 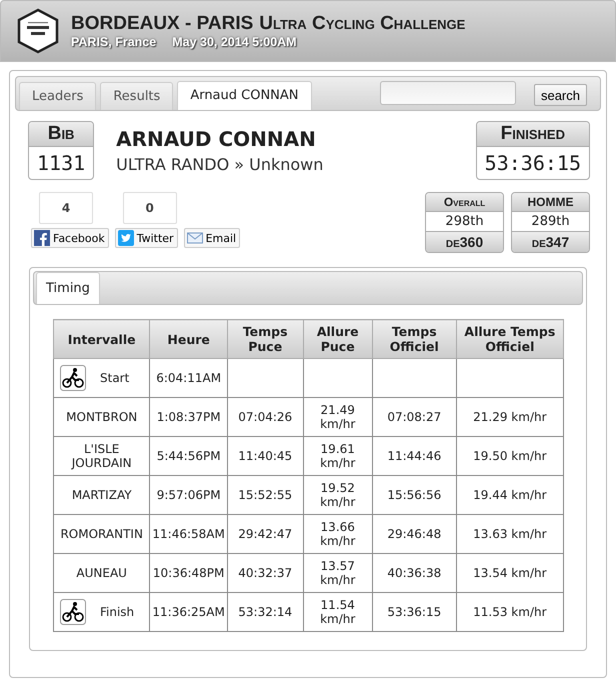 What do you see at coordinates (265, 339) in the screenshot?
I see `column-header: Temps Puce` at bounding box center [265, 339].